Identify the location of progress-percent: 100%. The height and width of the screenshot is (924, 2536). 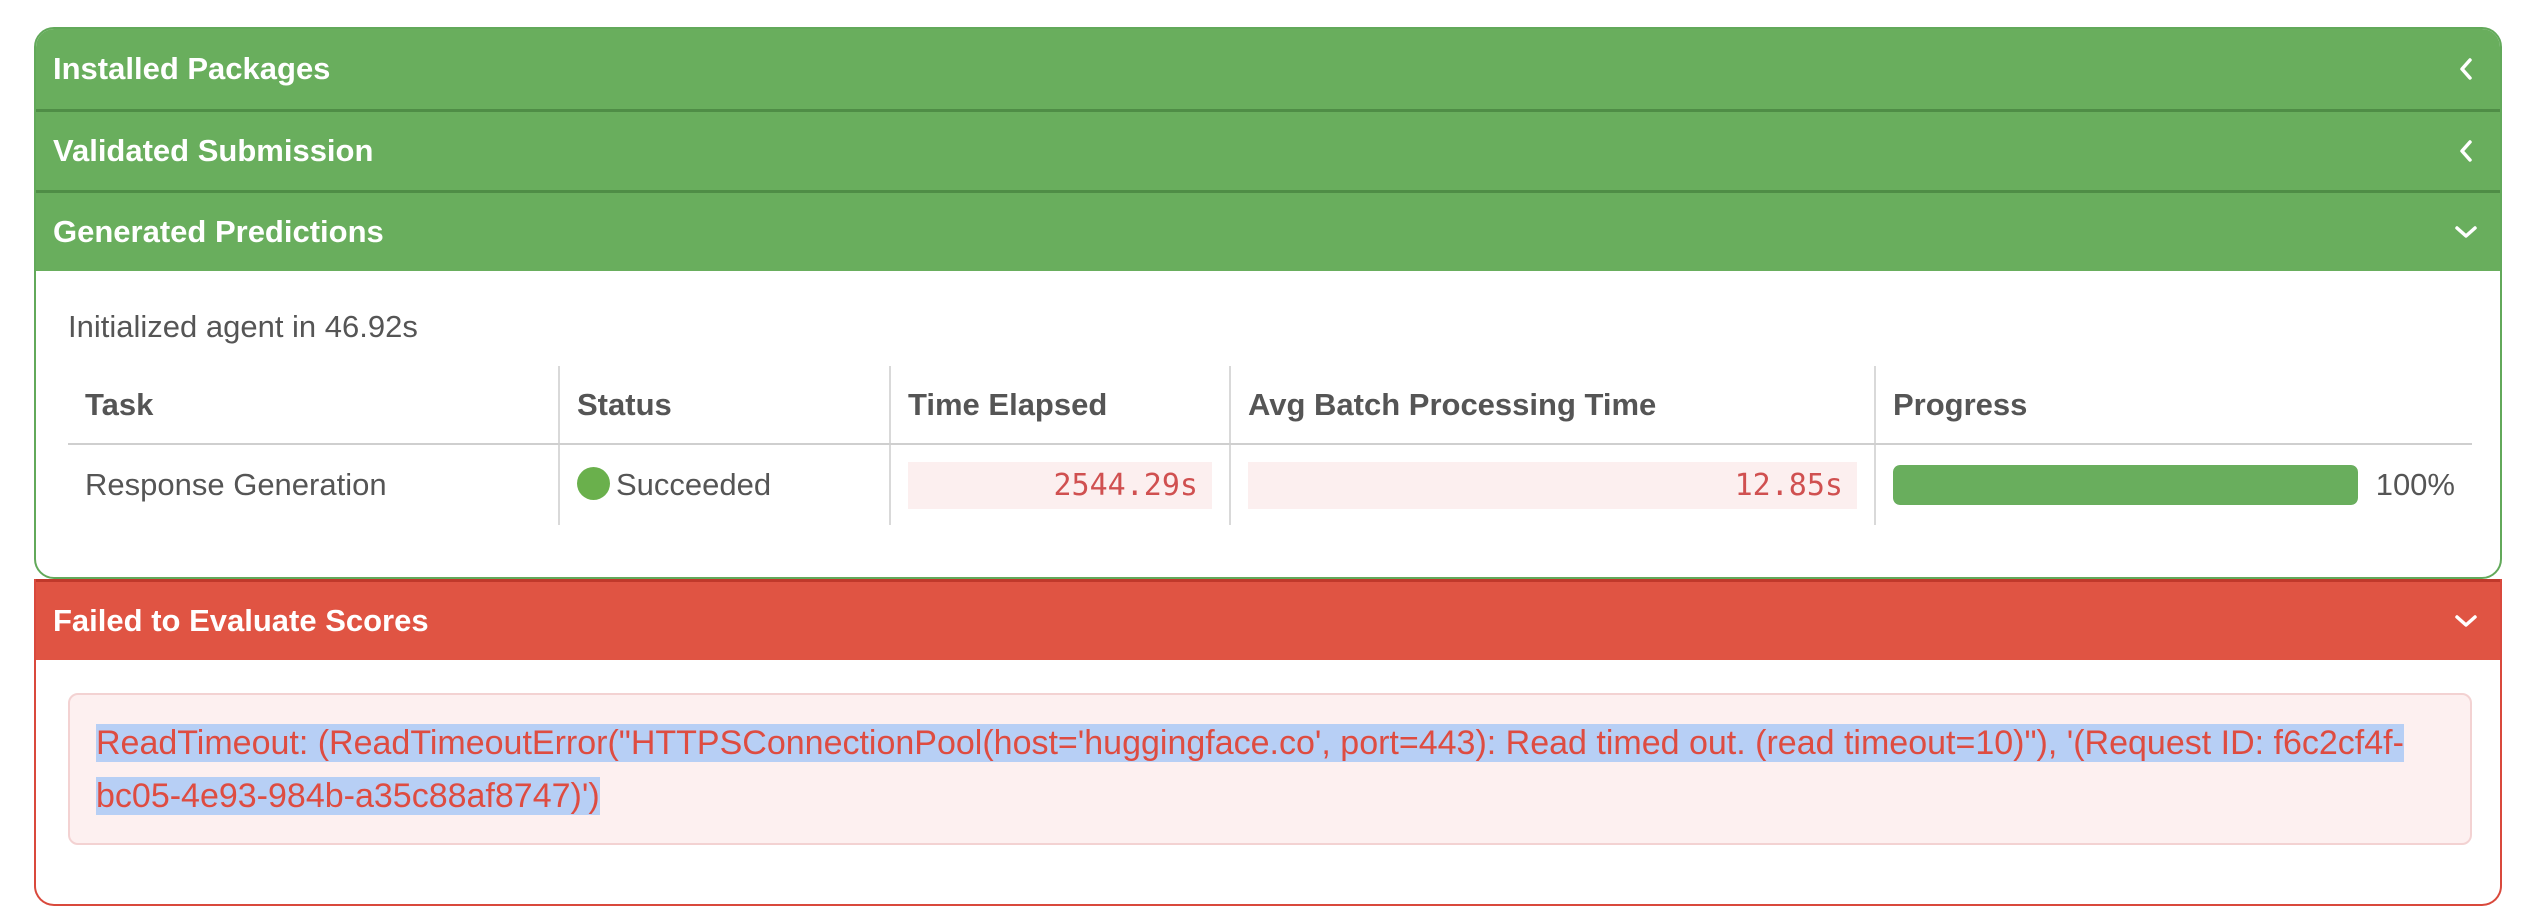
(2415, 484).